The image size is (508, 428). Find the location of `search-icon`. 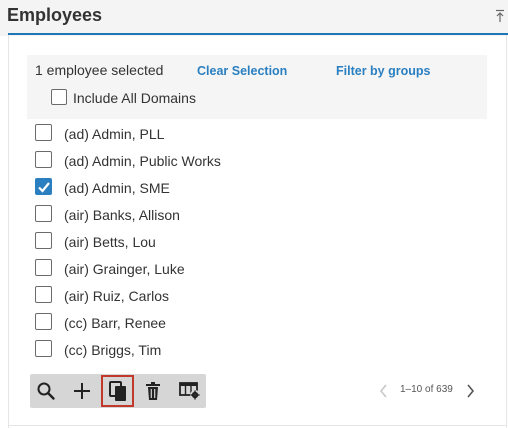

search-icon is located at coordinates (46, 391).